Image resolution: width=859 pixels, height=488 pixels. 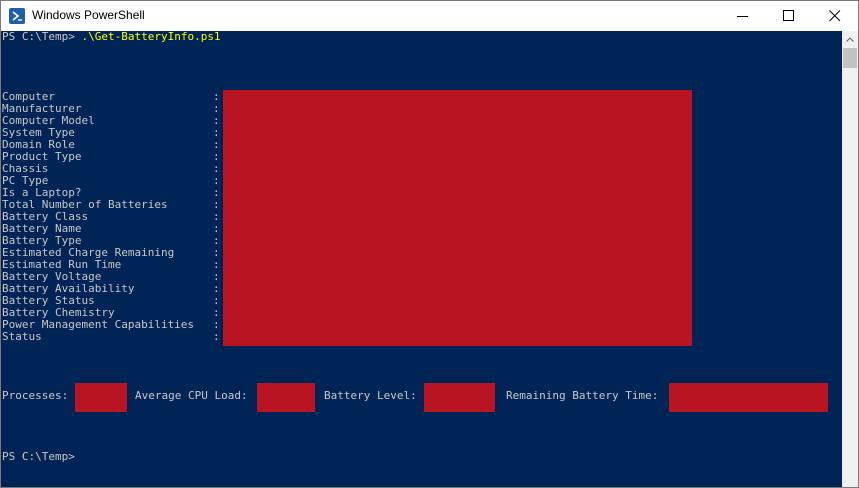 I want to click on processes-value-redacted, so click(x=101, y=397).